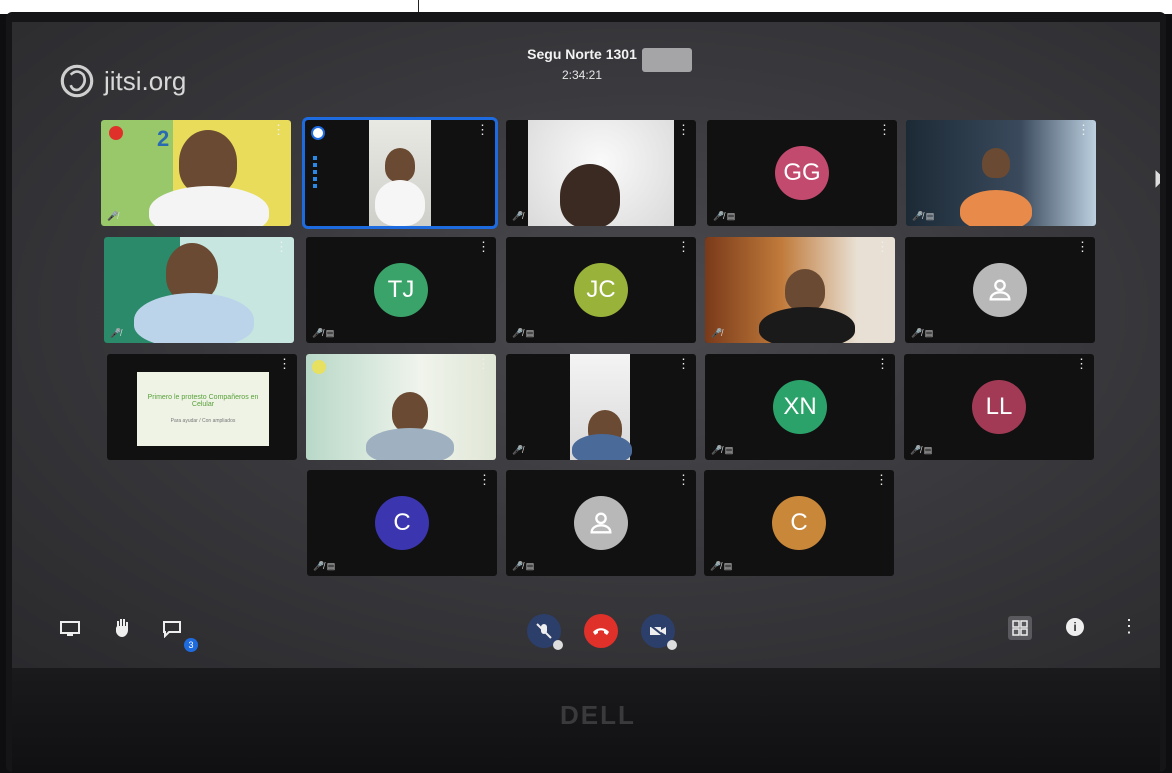 This screenshot has height=773, width=1172. I want to click on participant-tile-active: ⋮, so click(400, 173).